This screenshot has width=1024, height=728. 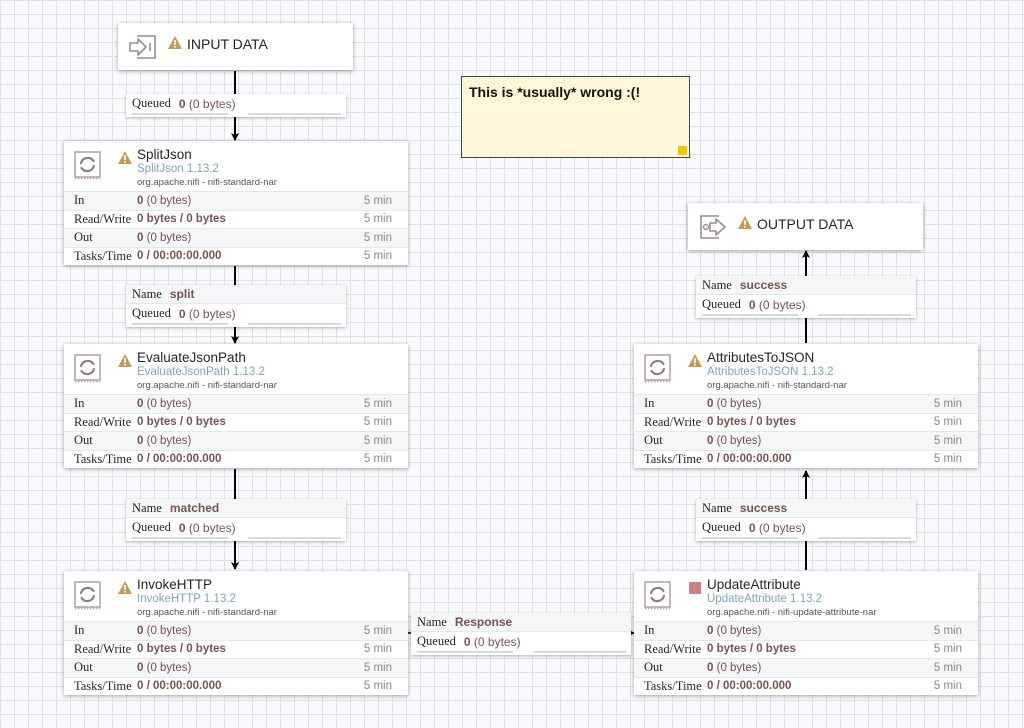 What do you see at coordinates (236, 294) in the screenshot?
I see `connection-name-row: Name split` at bounding box center [236, 294].